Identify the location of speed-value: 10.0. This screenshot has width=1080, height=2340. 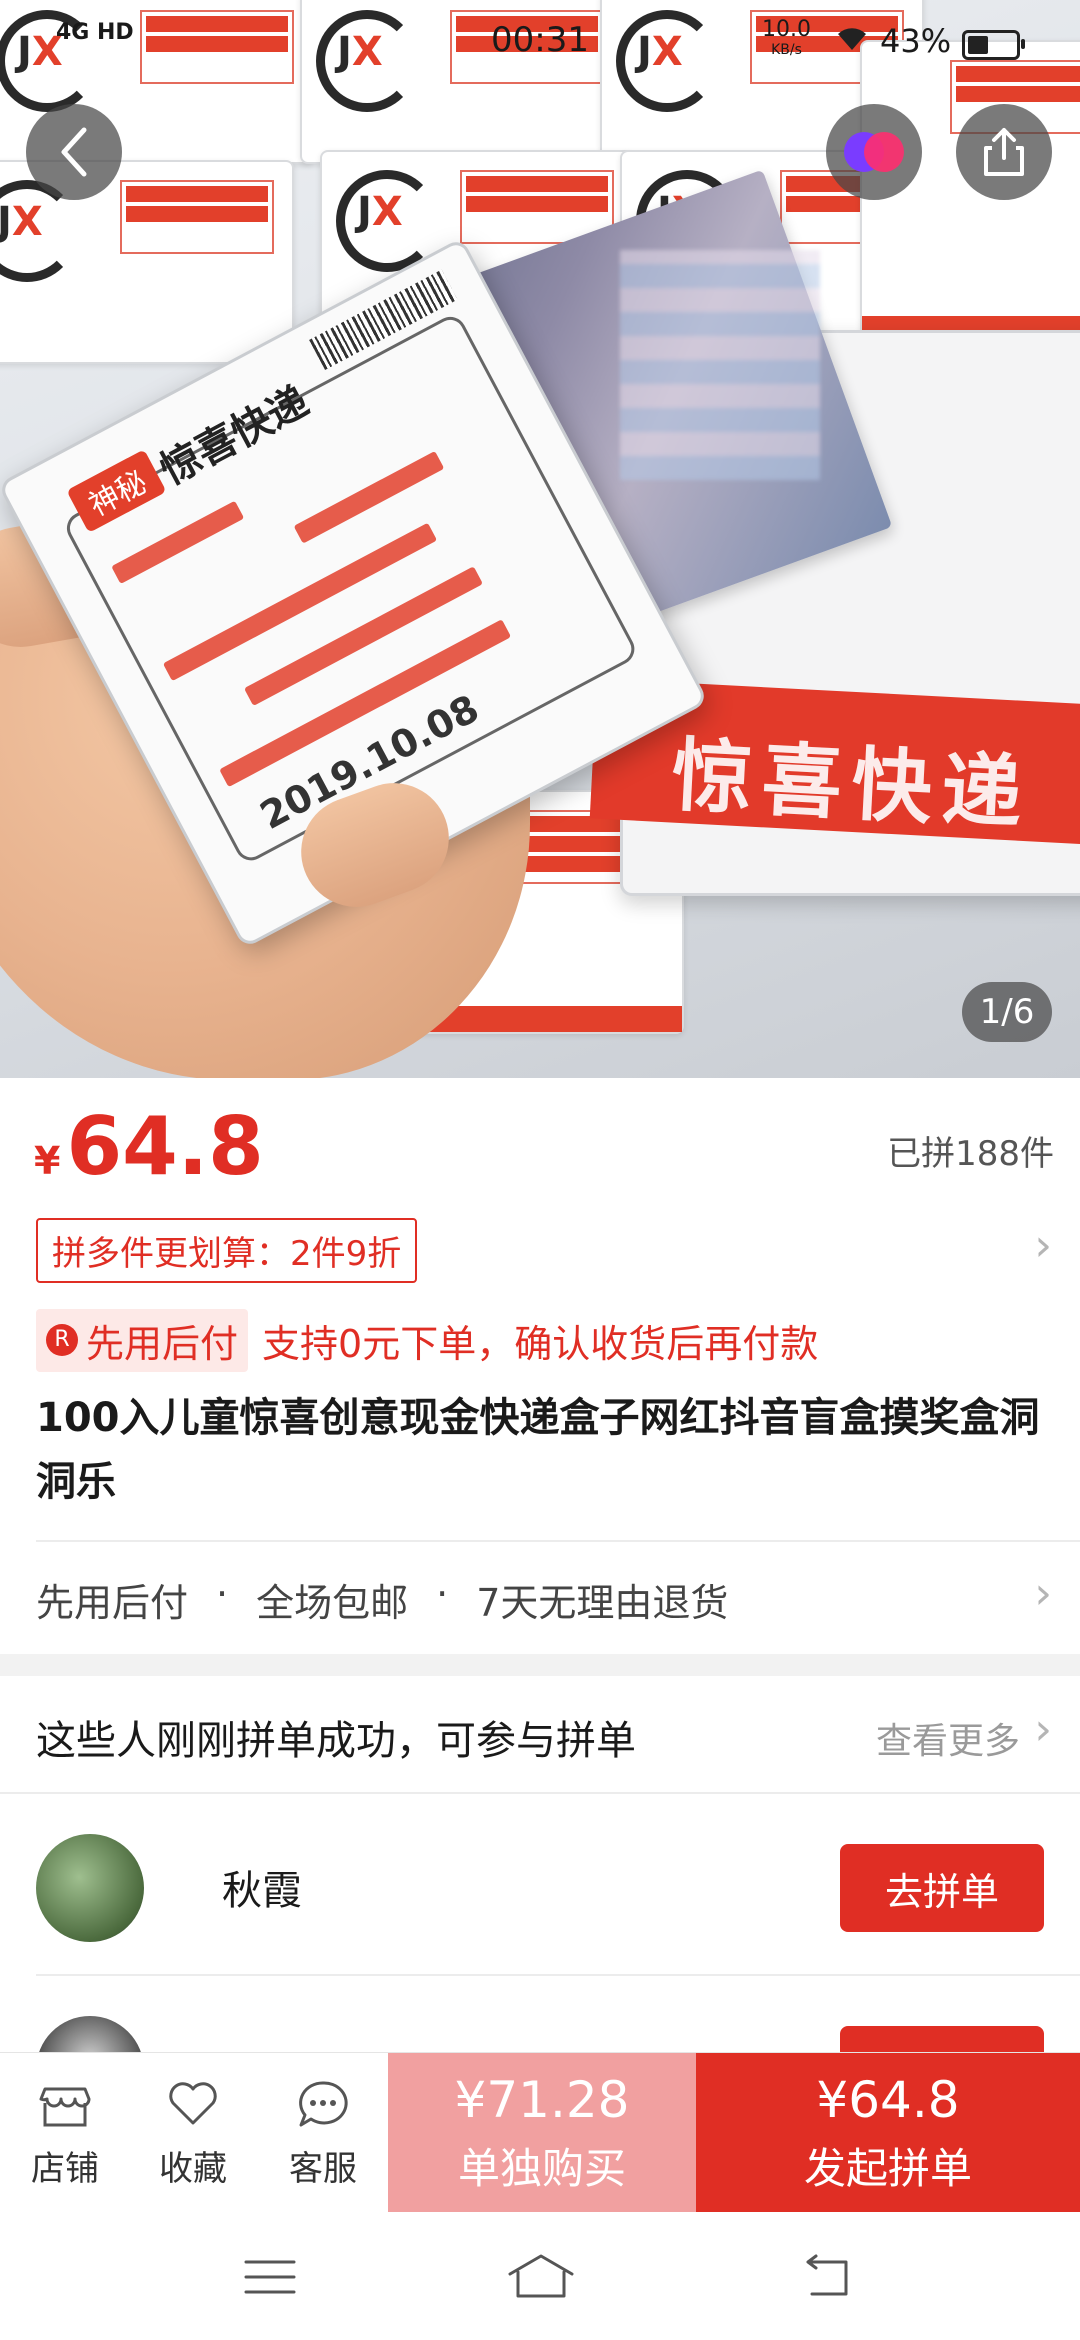
(786, 29).